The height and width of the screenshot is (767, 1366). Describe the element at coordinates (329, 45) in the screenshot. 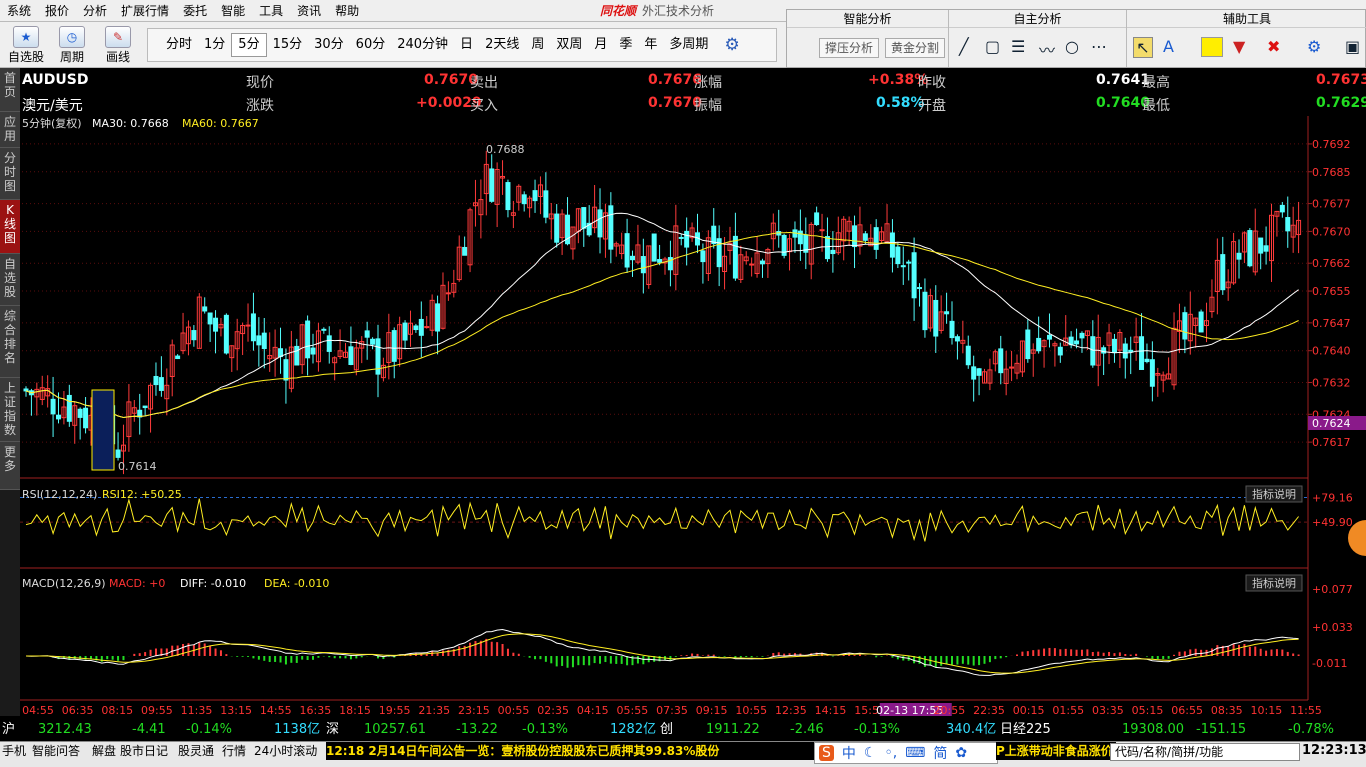

I see `period-4: 30分` at that location.